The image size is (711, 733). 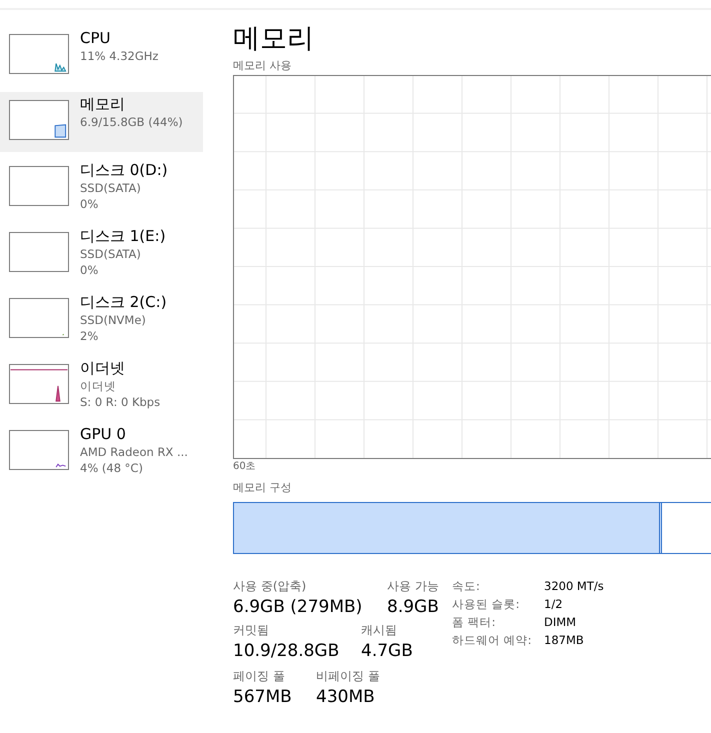 I want to click on stat-label: 사용 중(압축), so click(x=270, y=586).